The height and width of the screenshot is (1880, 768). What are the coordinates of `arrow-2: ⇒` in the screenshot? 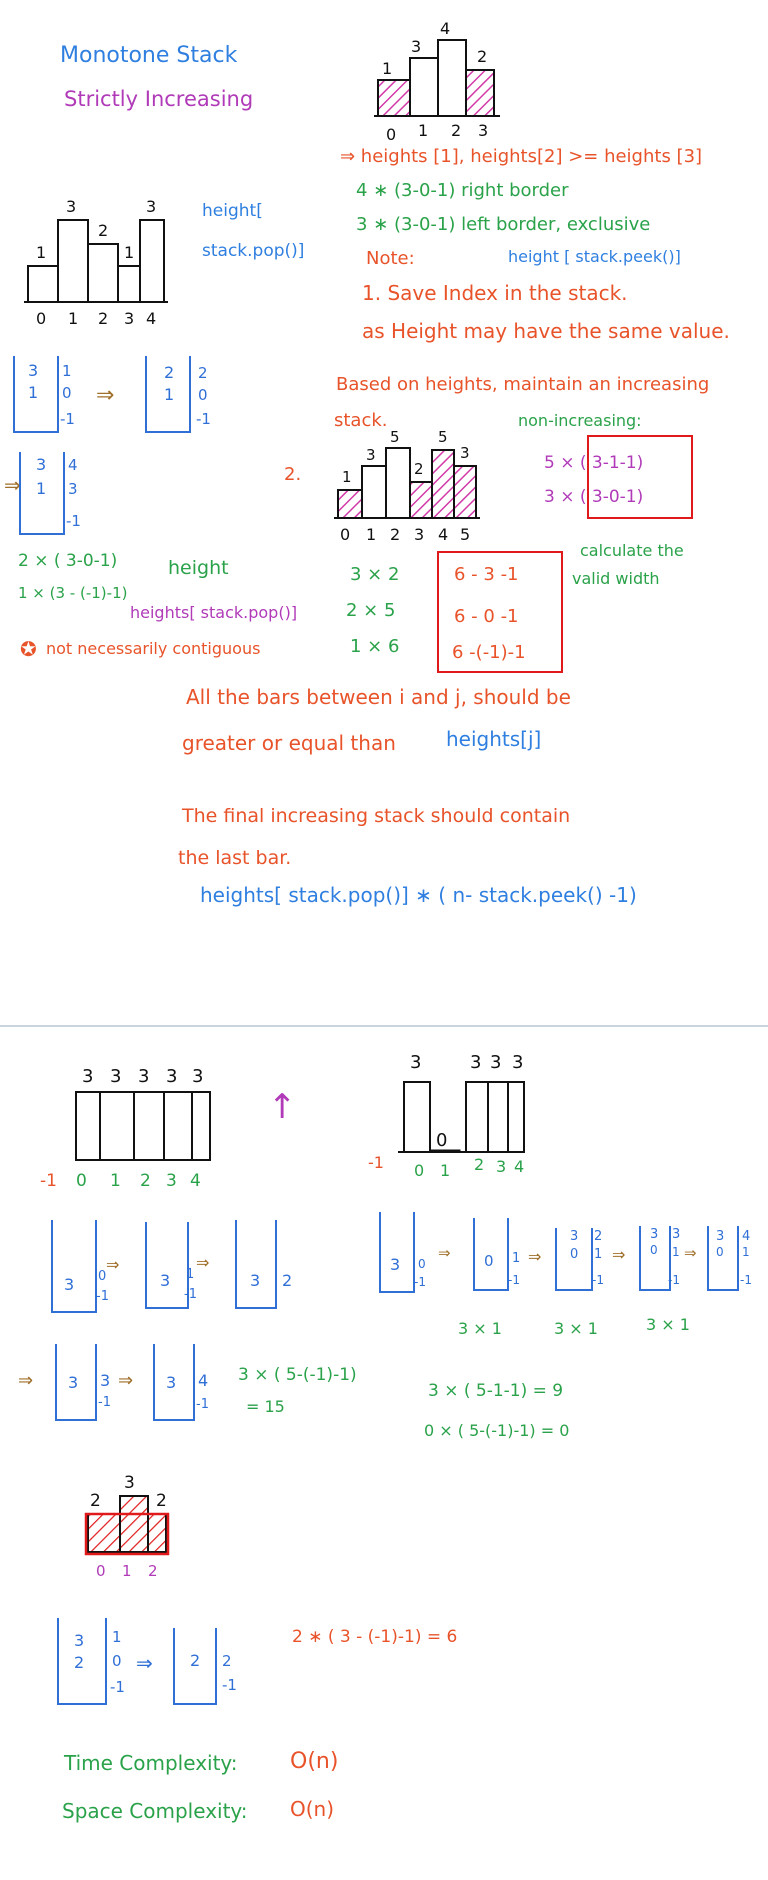 It's located at (12, 485).